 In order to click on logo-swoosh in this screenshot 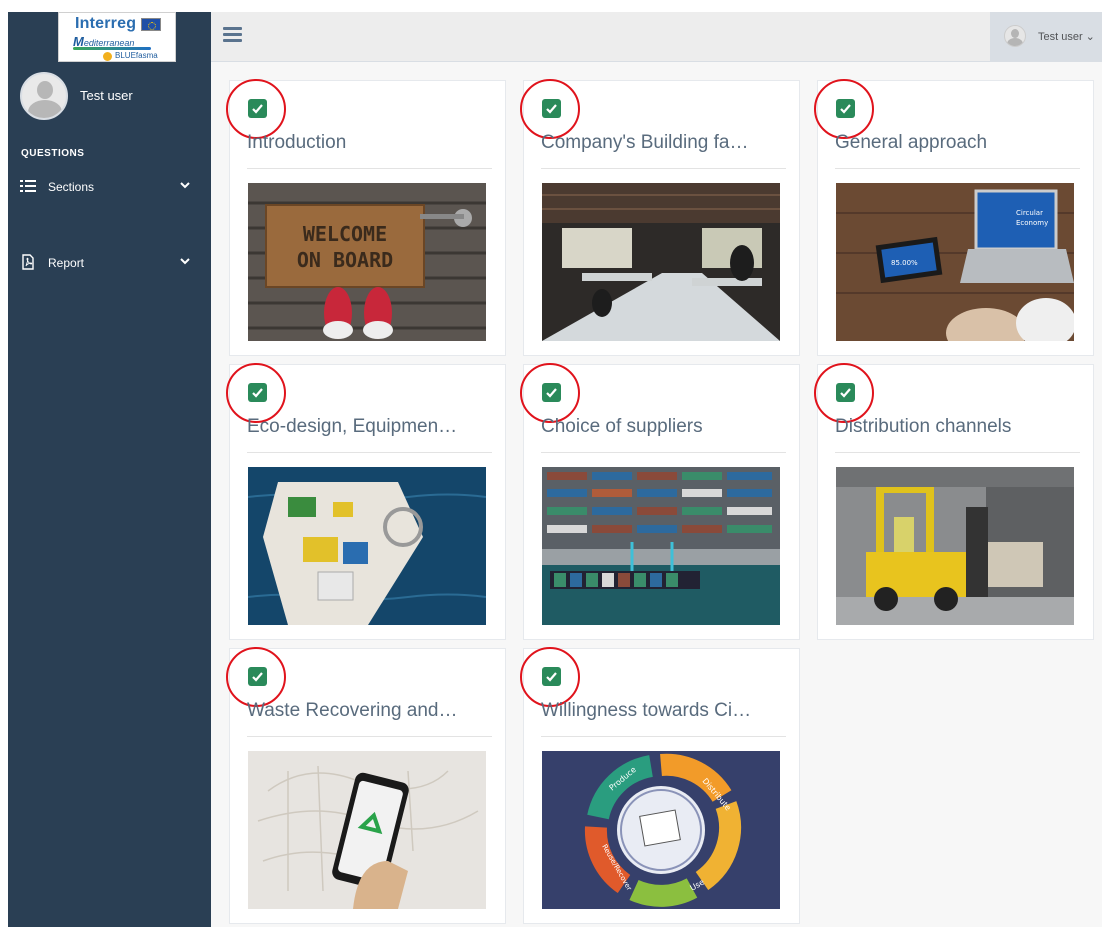, I will do `click(112, 48)`.